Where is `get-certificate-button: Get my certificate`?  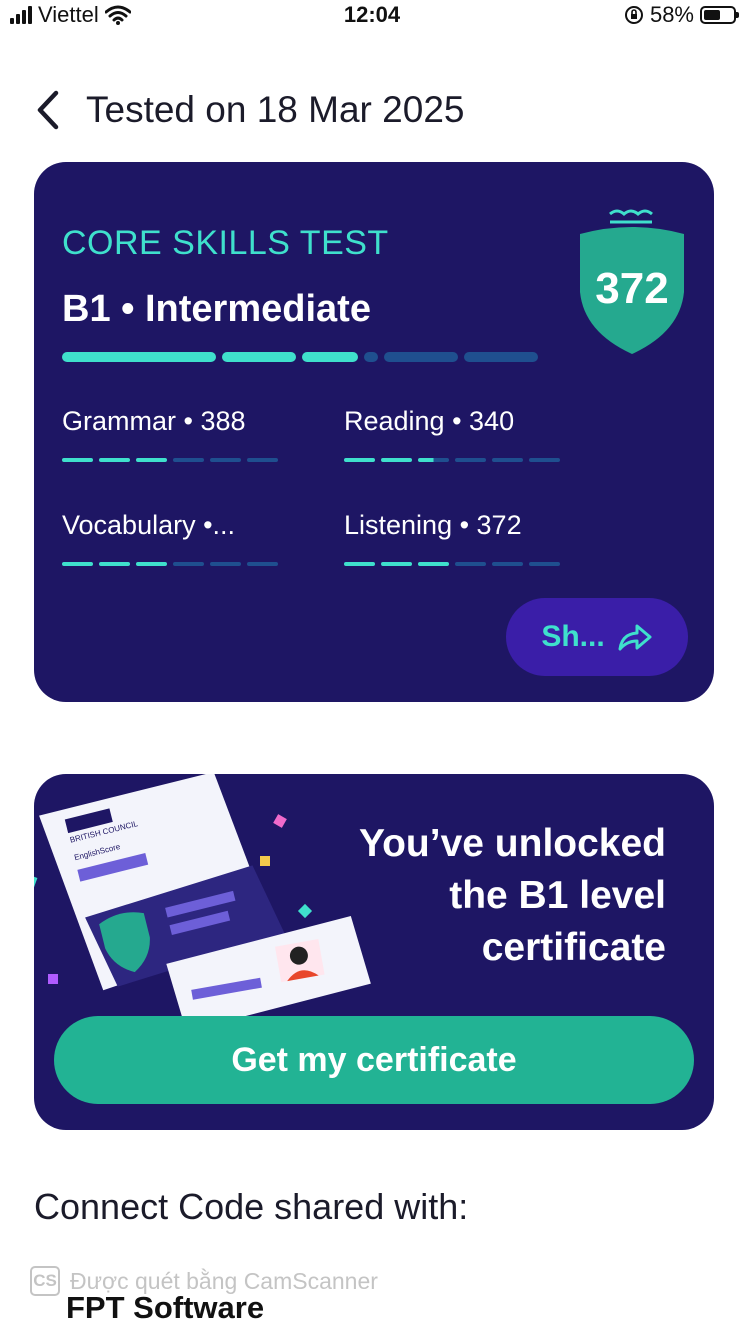 get-certificate-button: Get my certificate is located at coordinates (374, 1060).